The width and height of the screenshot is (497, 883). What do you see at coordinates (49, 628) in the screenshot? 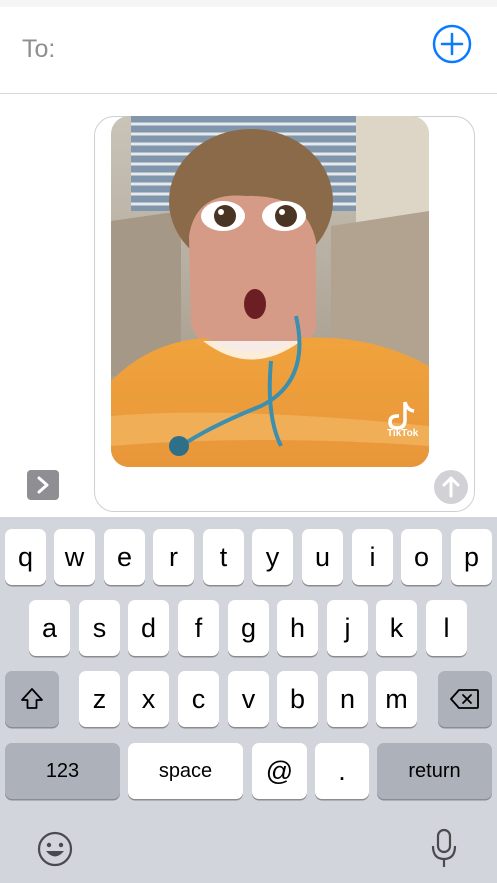
I see `key-a: a` at bounding box center [49, 628].